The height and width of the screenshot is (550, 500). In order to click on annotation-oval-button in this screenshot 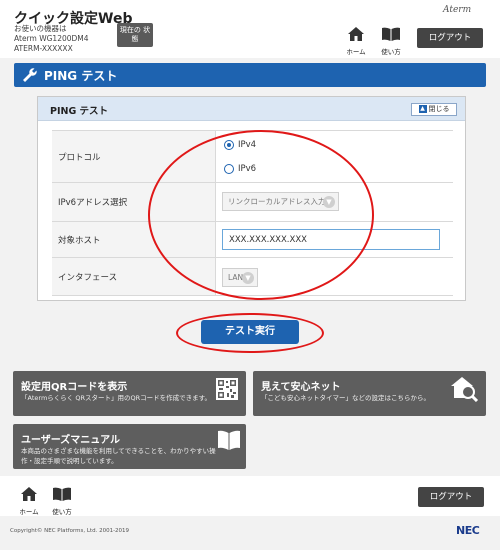, I will do `click(250, 333)`.